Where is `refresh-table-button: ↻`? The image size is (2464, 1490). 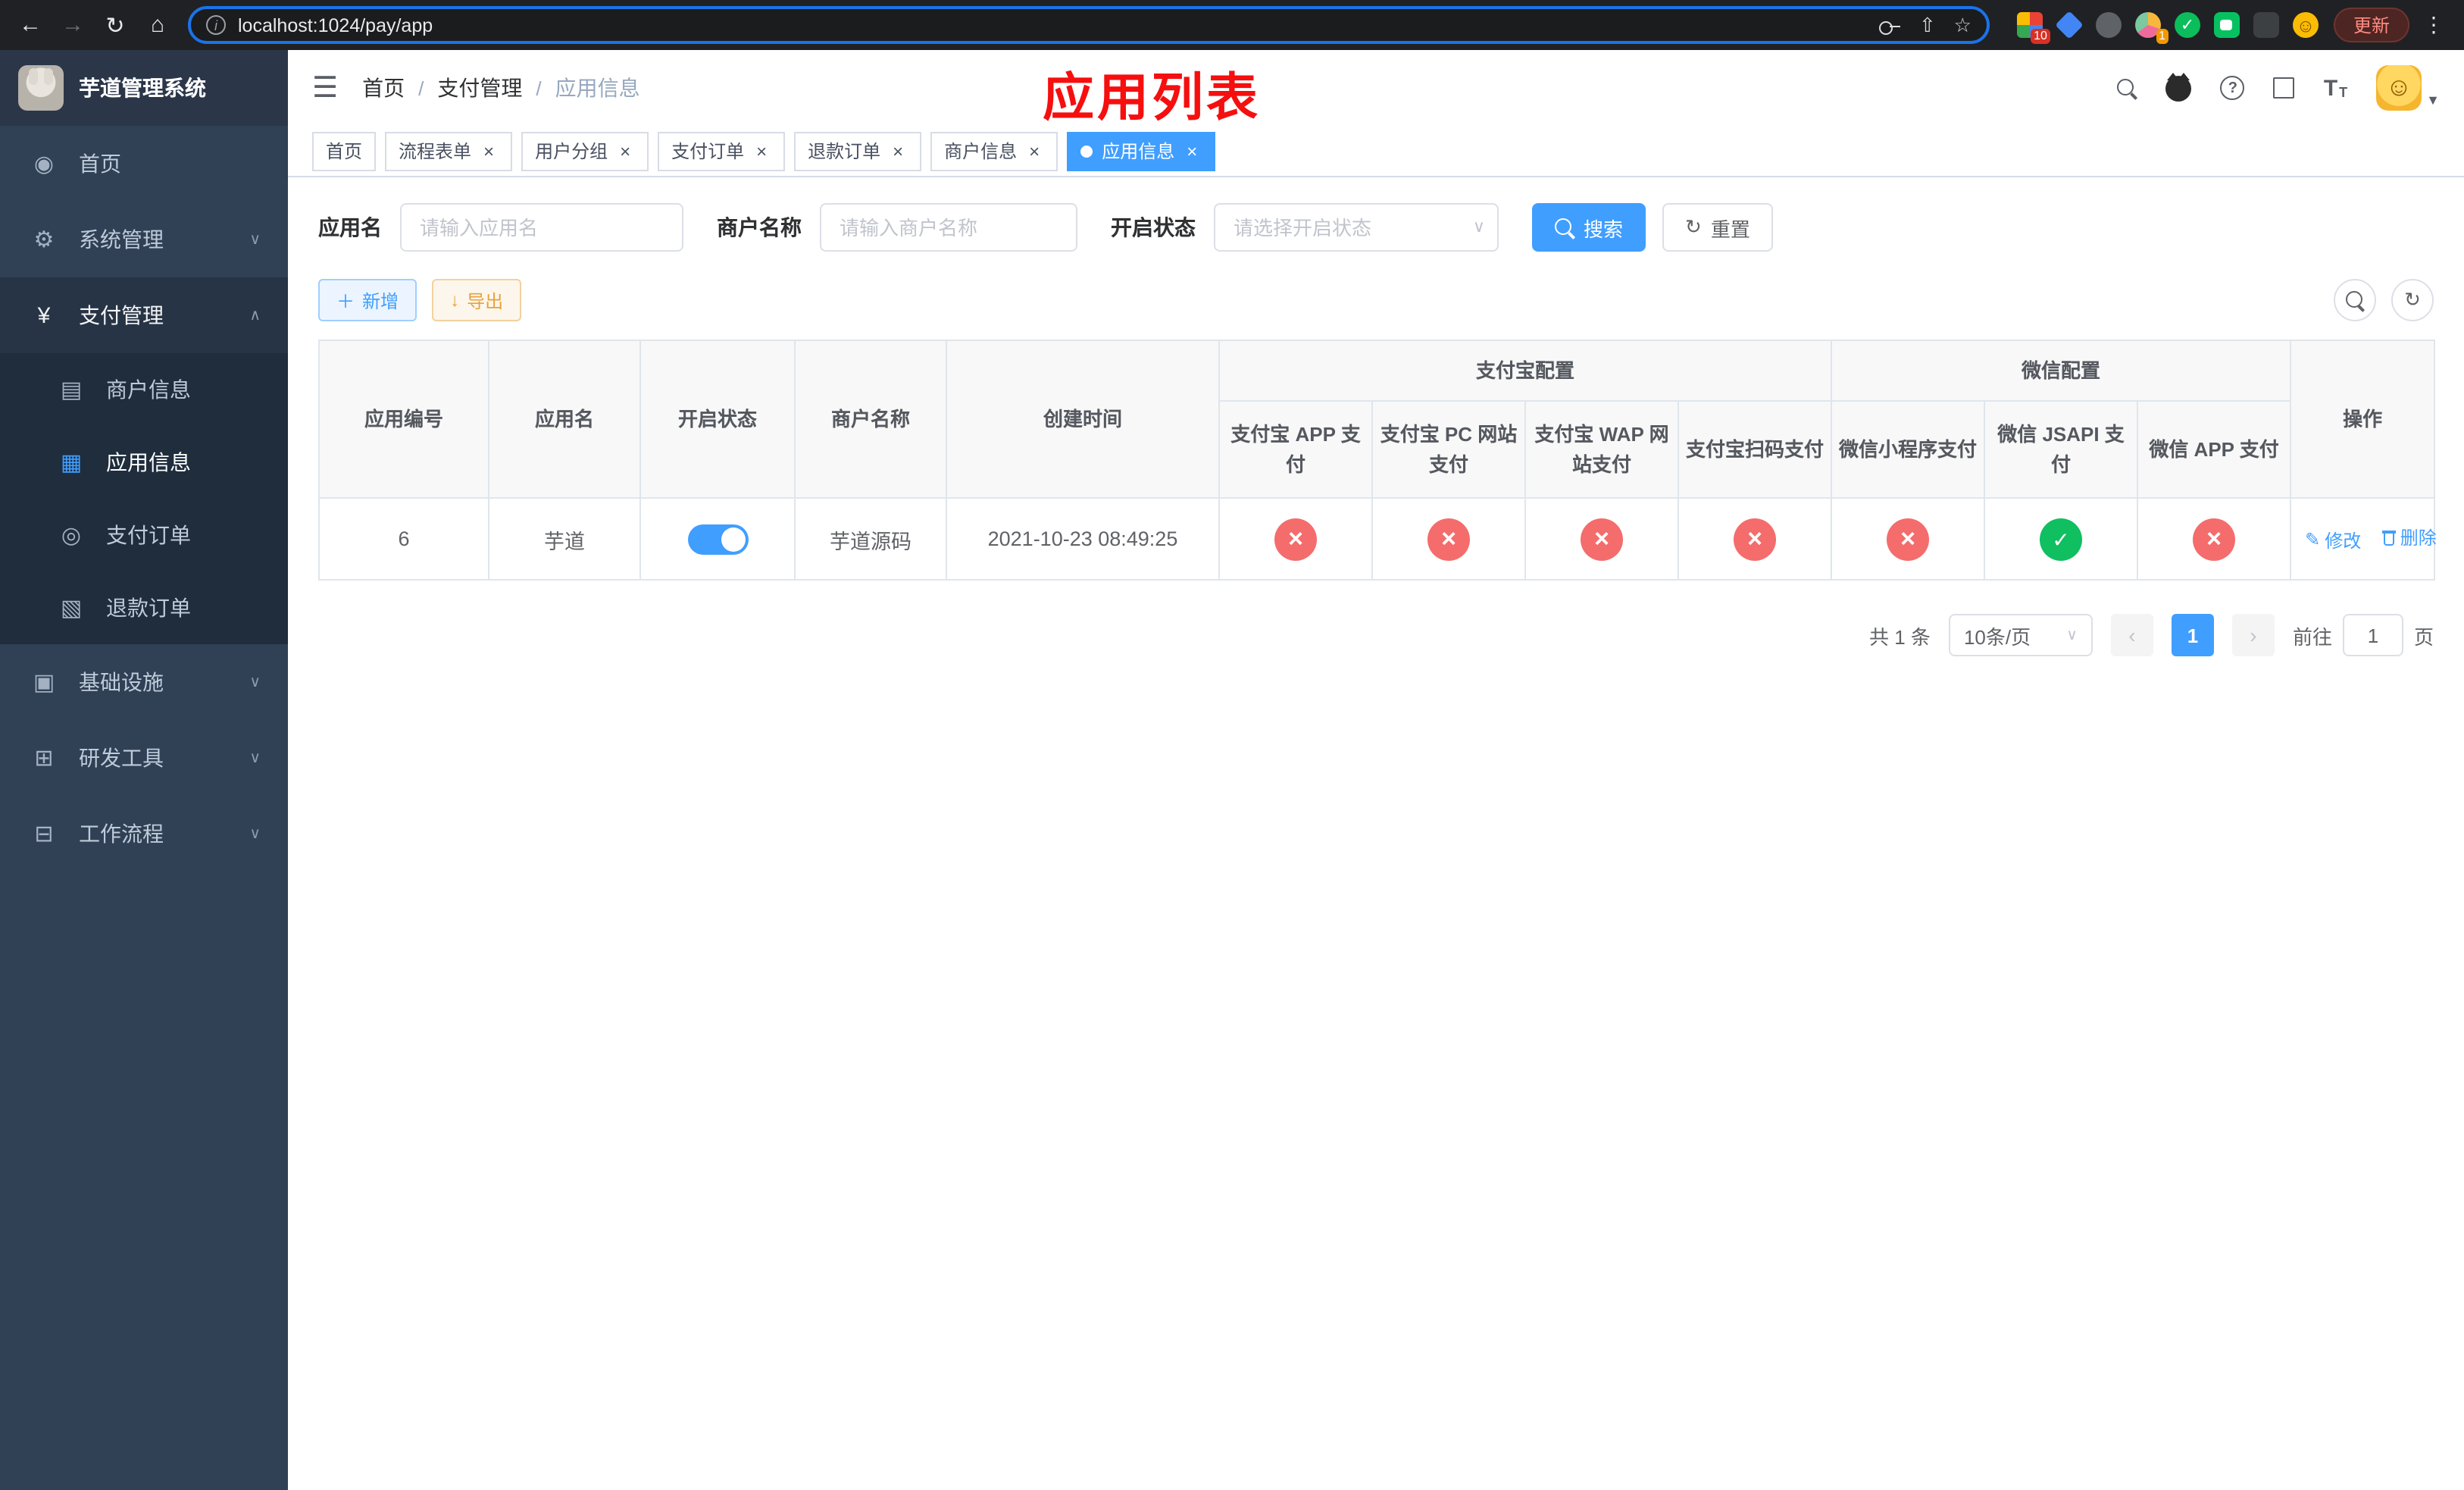 refresh-table-button: ↻ is located at coordinates (2412, 300).